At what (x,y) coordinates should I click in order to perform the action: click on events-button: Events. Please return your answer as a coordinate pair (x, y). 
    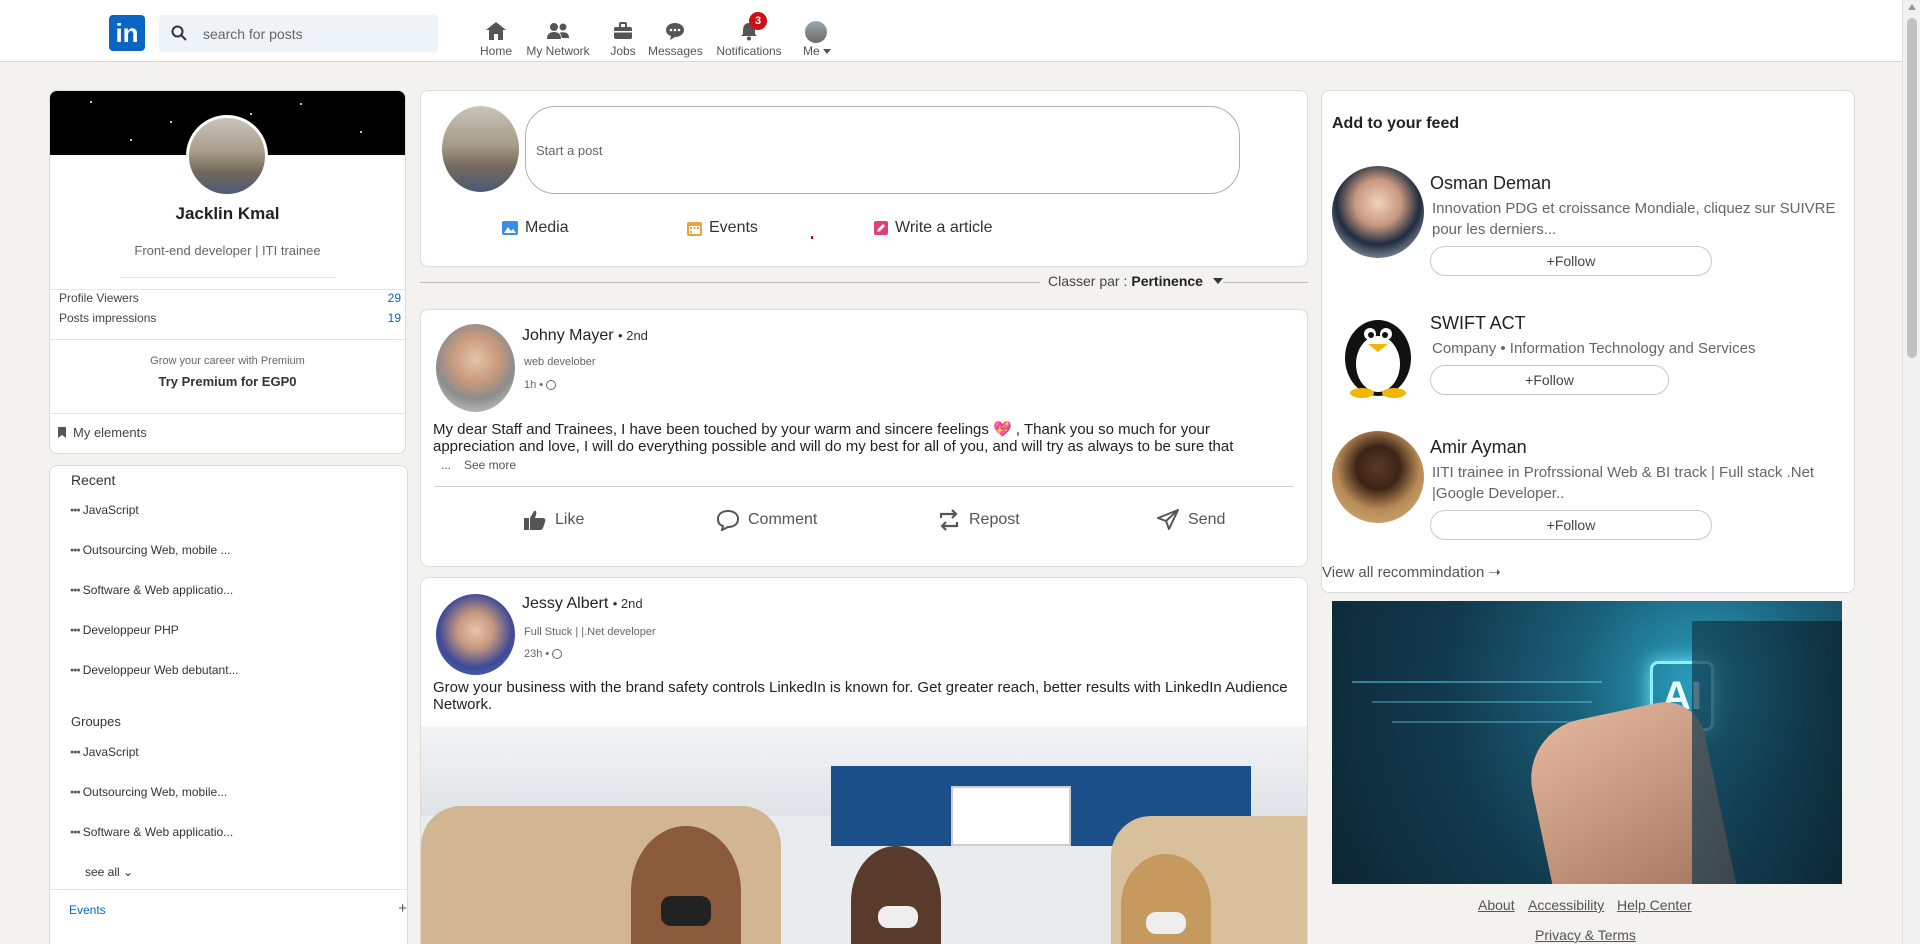
    Looking at the image, I should click on (722, 228).